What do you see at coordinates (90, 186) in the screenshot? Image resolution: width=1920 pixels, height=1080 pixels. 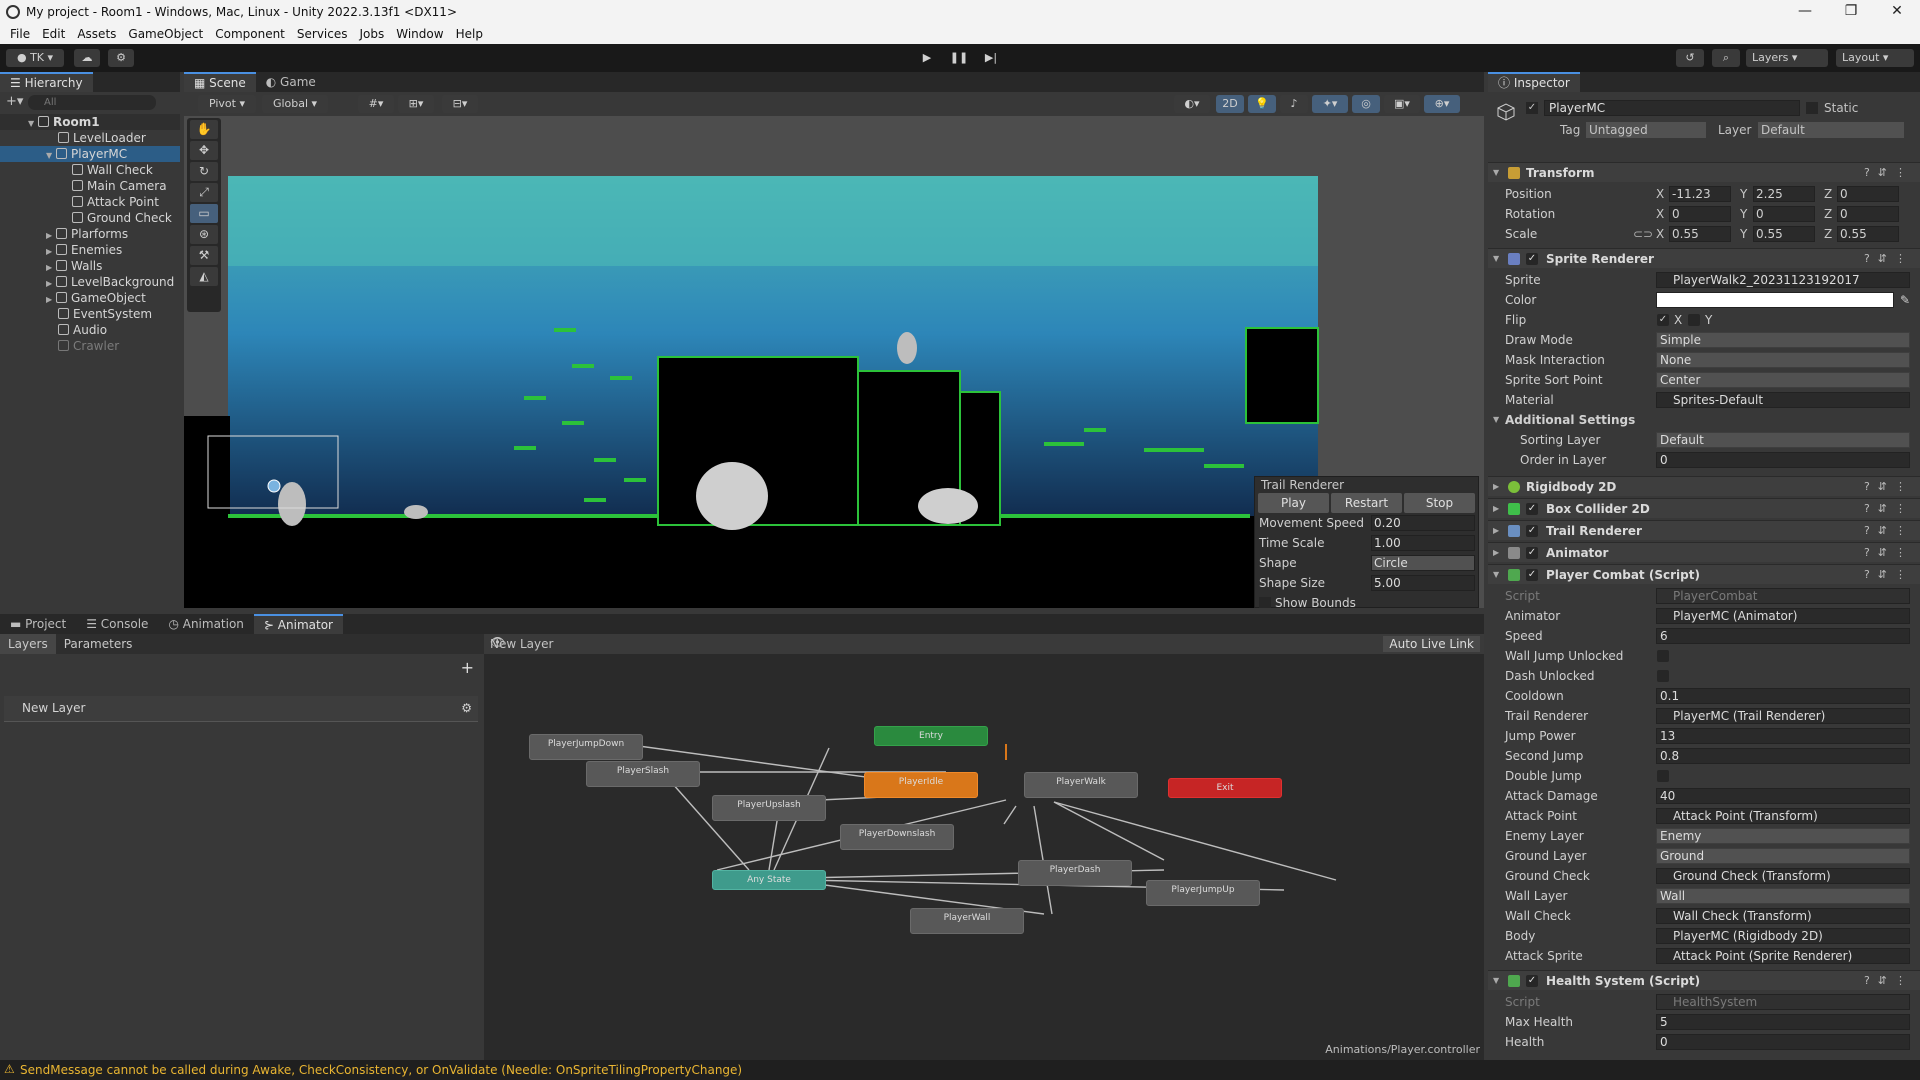 I see `tree-item-maincamera: Main Camera` at bounding box center [90, 186].